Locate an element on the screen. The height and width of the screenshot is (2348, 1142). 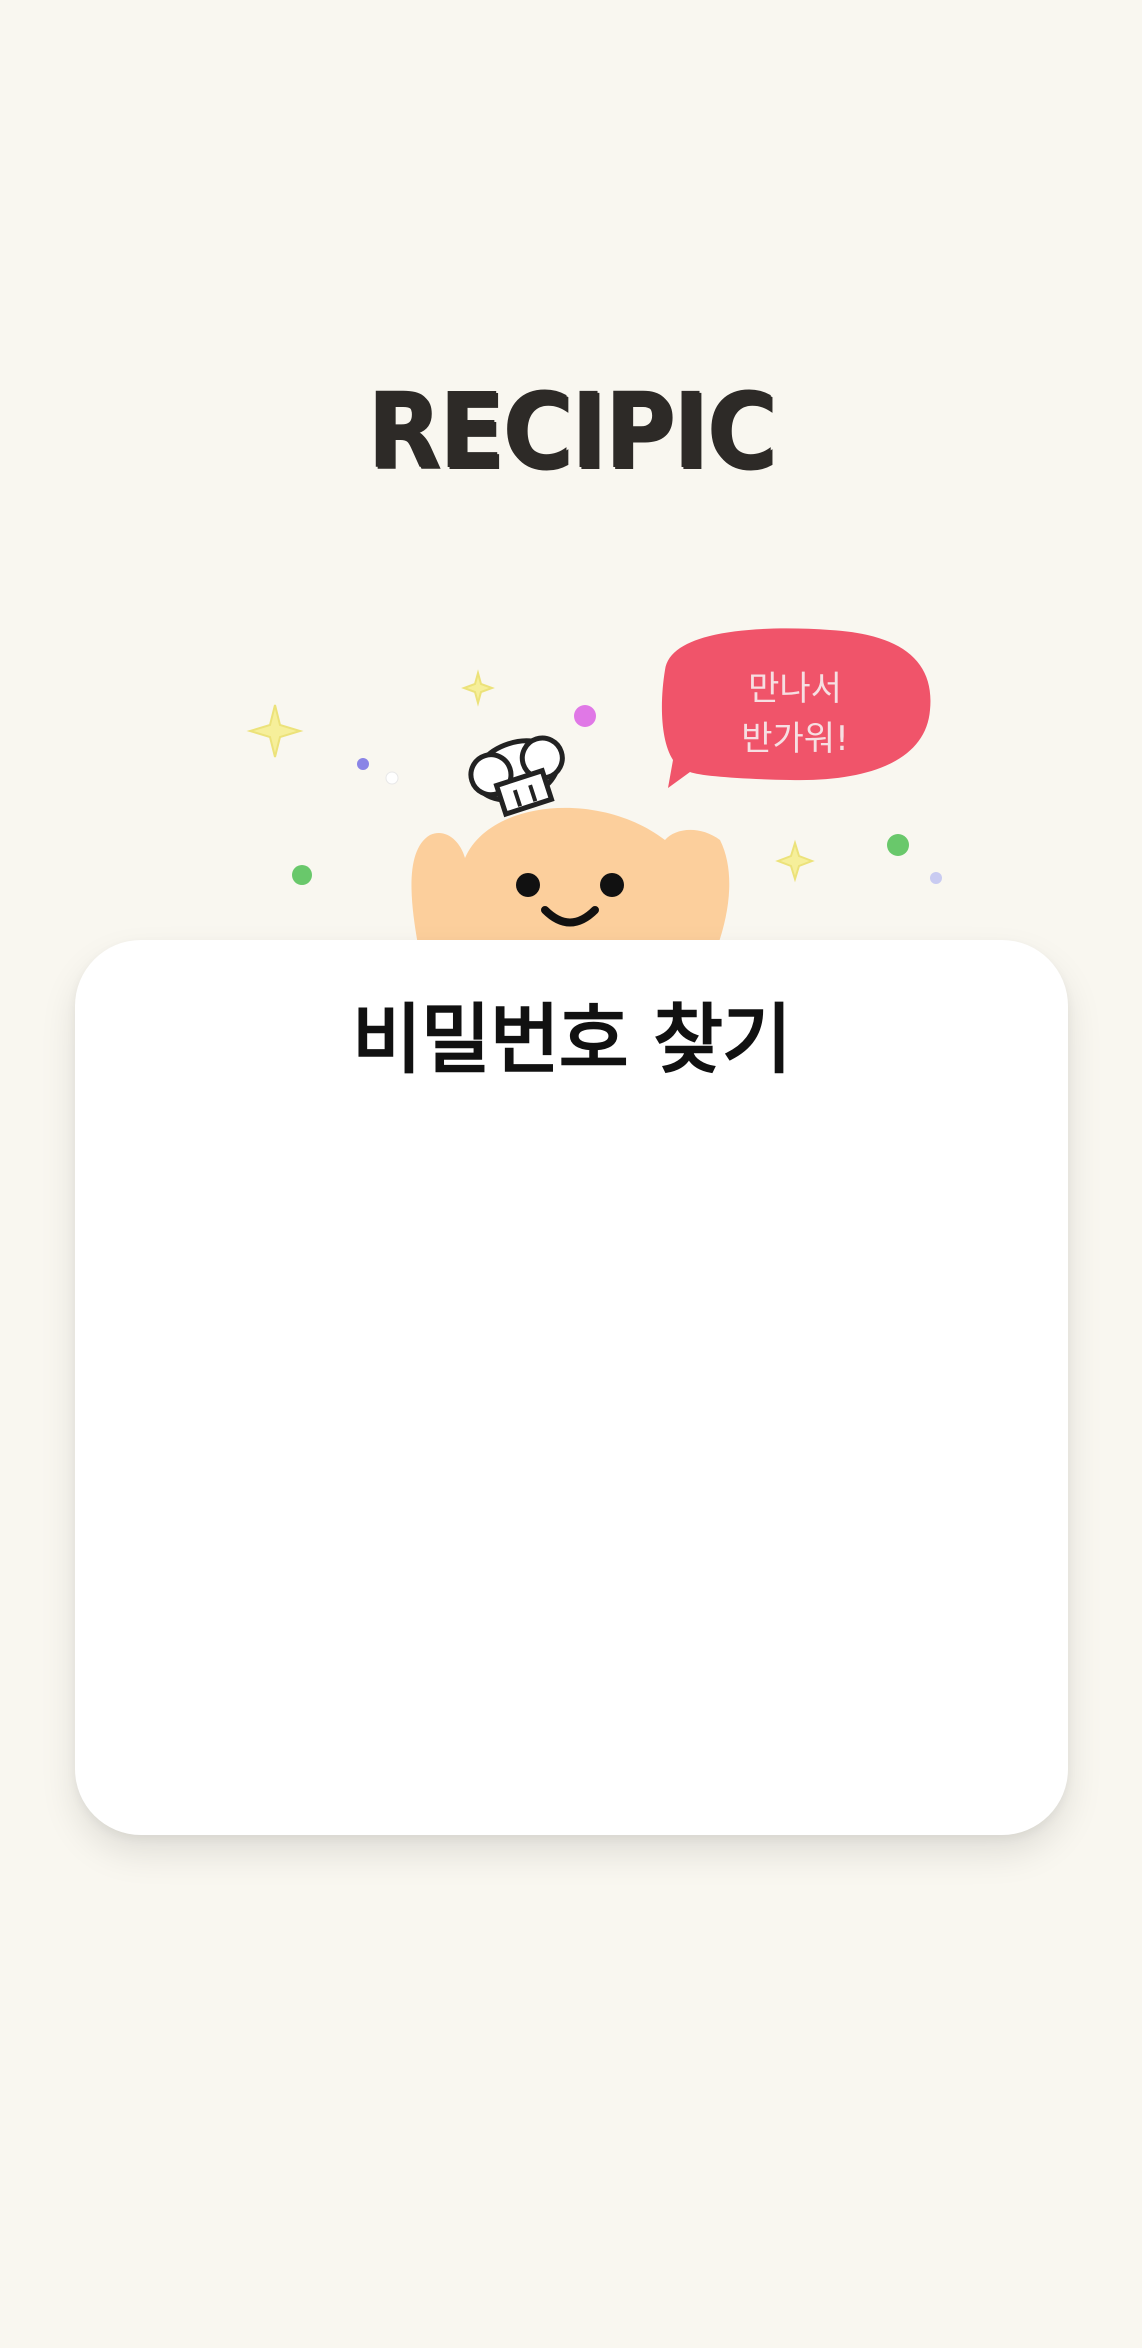
app-logo: RECIPIC is located at coordinates (572, 431).